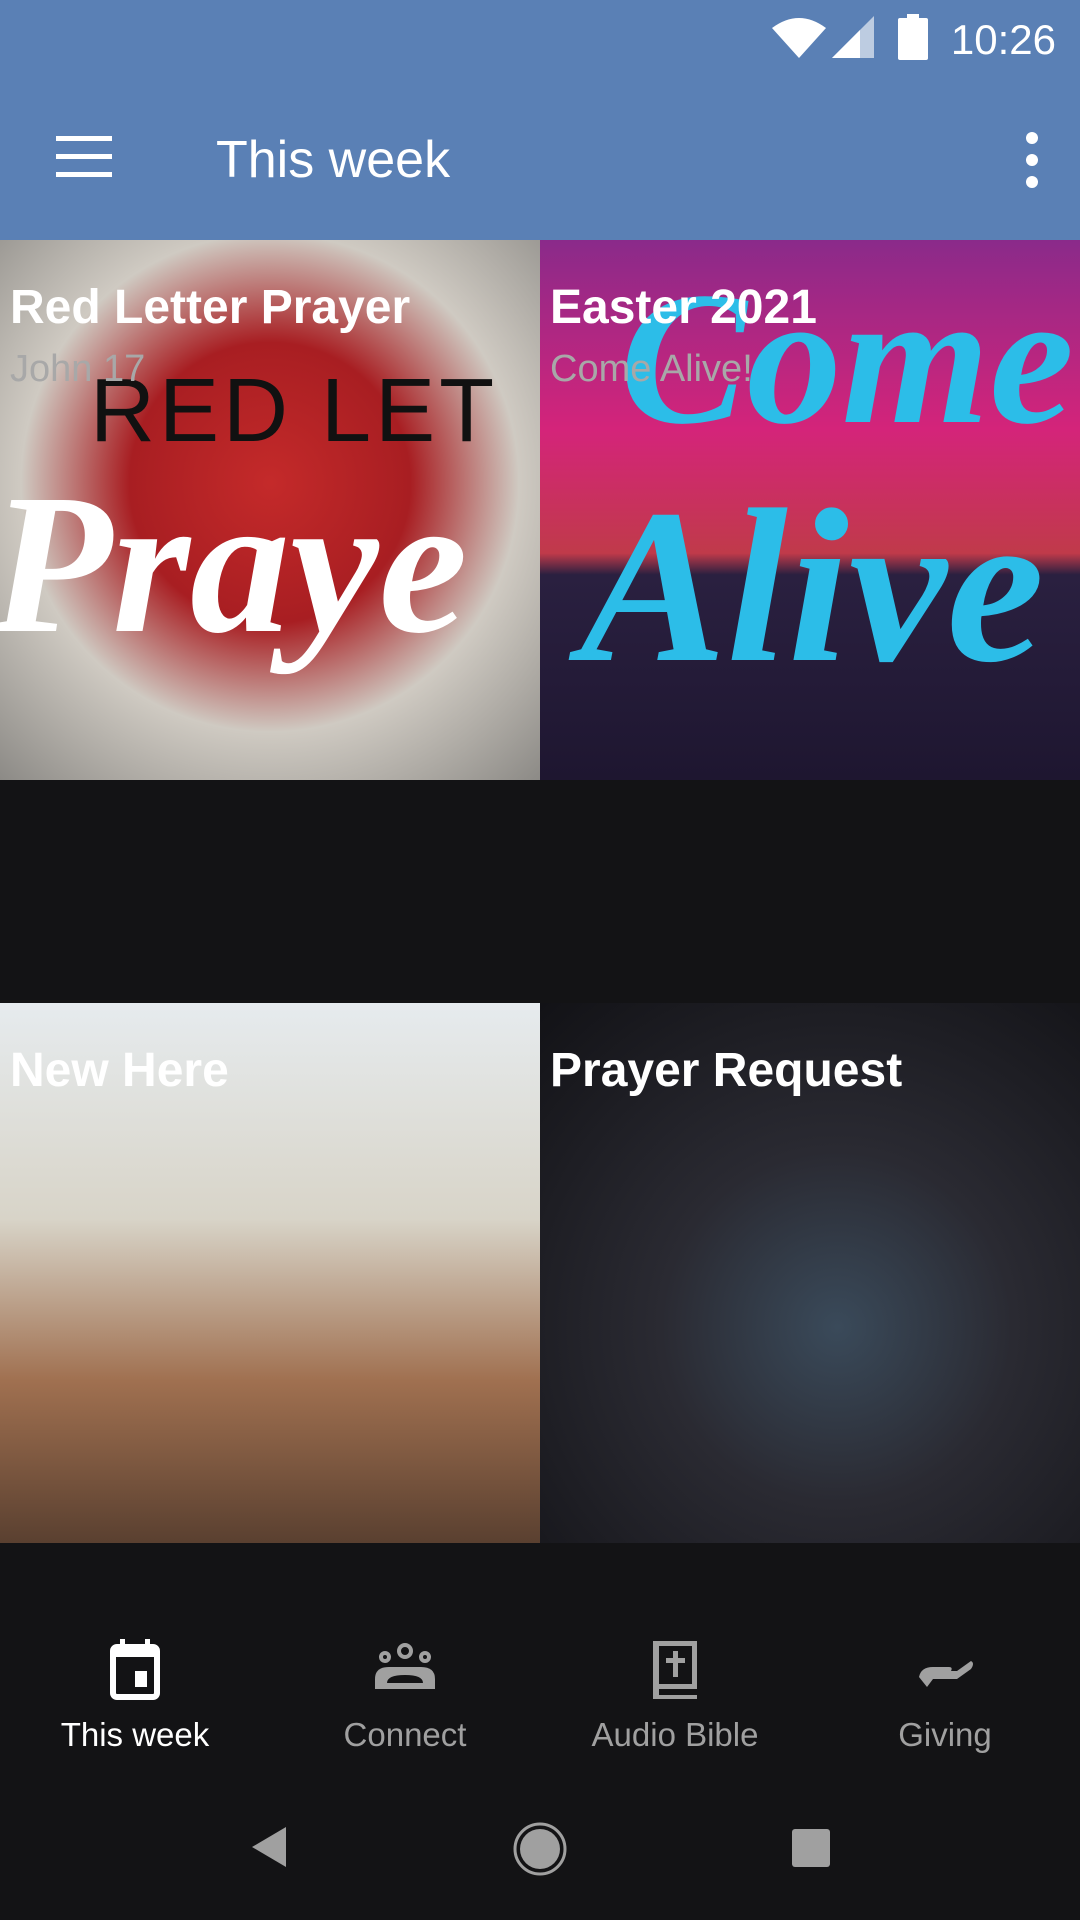 The width and height of the screenshot is (1080, 1920). I want to click on giving-hand-icon, so click(946, 1674).